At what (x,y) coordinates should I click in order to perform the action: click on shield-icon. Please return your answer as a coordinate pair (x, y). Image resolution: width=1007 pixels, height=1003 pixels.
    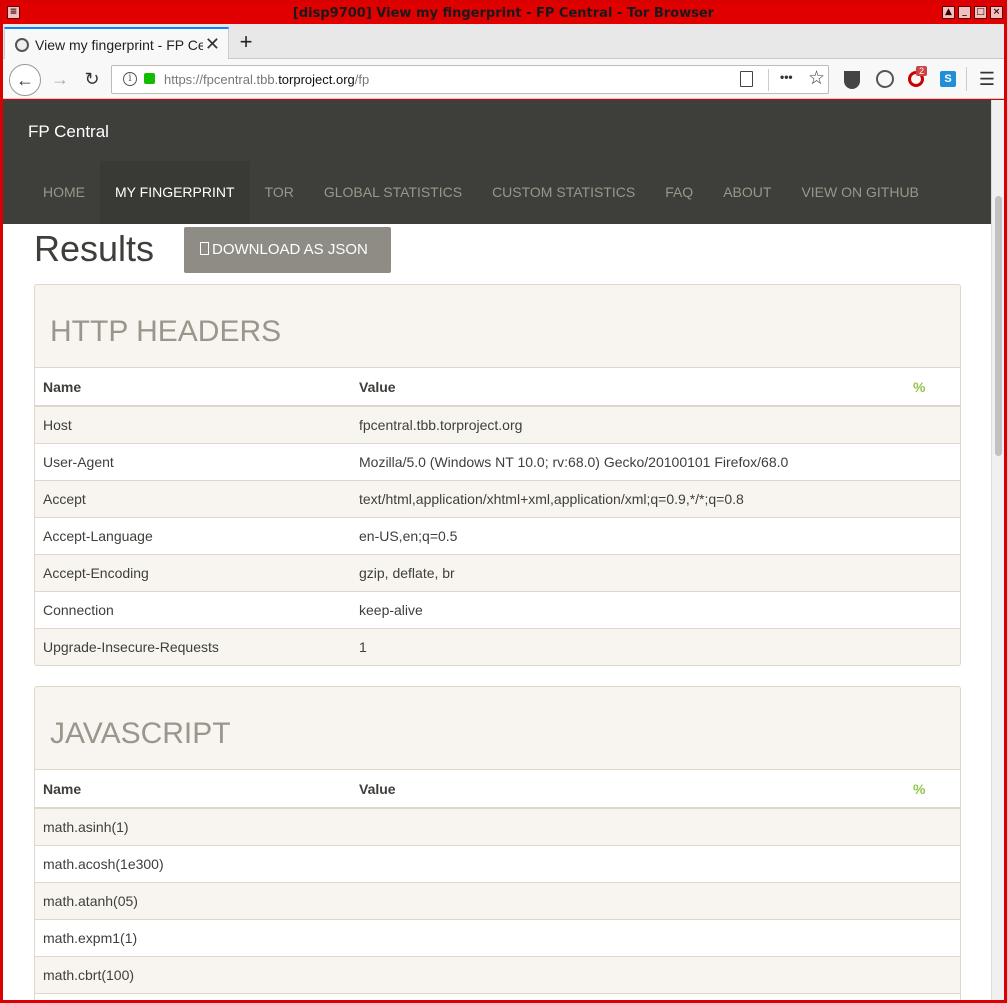
    Looking at the image, I should click on (852, 80).